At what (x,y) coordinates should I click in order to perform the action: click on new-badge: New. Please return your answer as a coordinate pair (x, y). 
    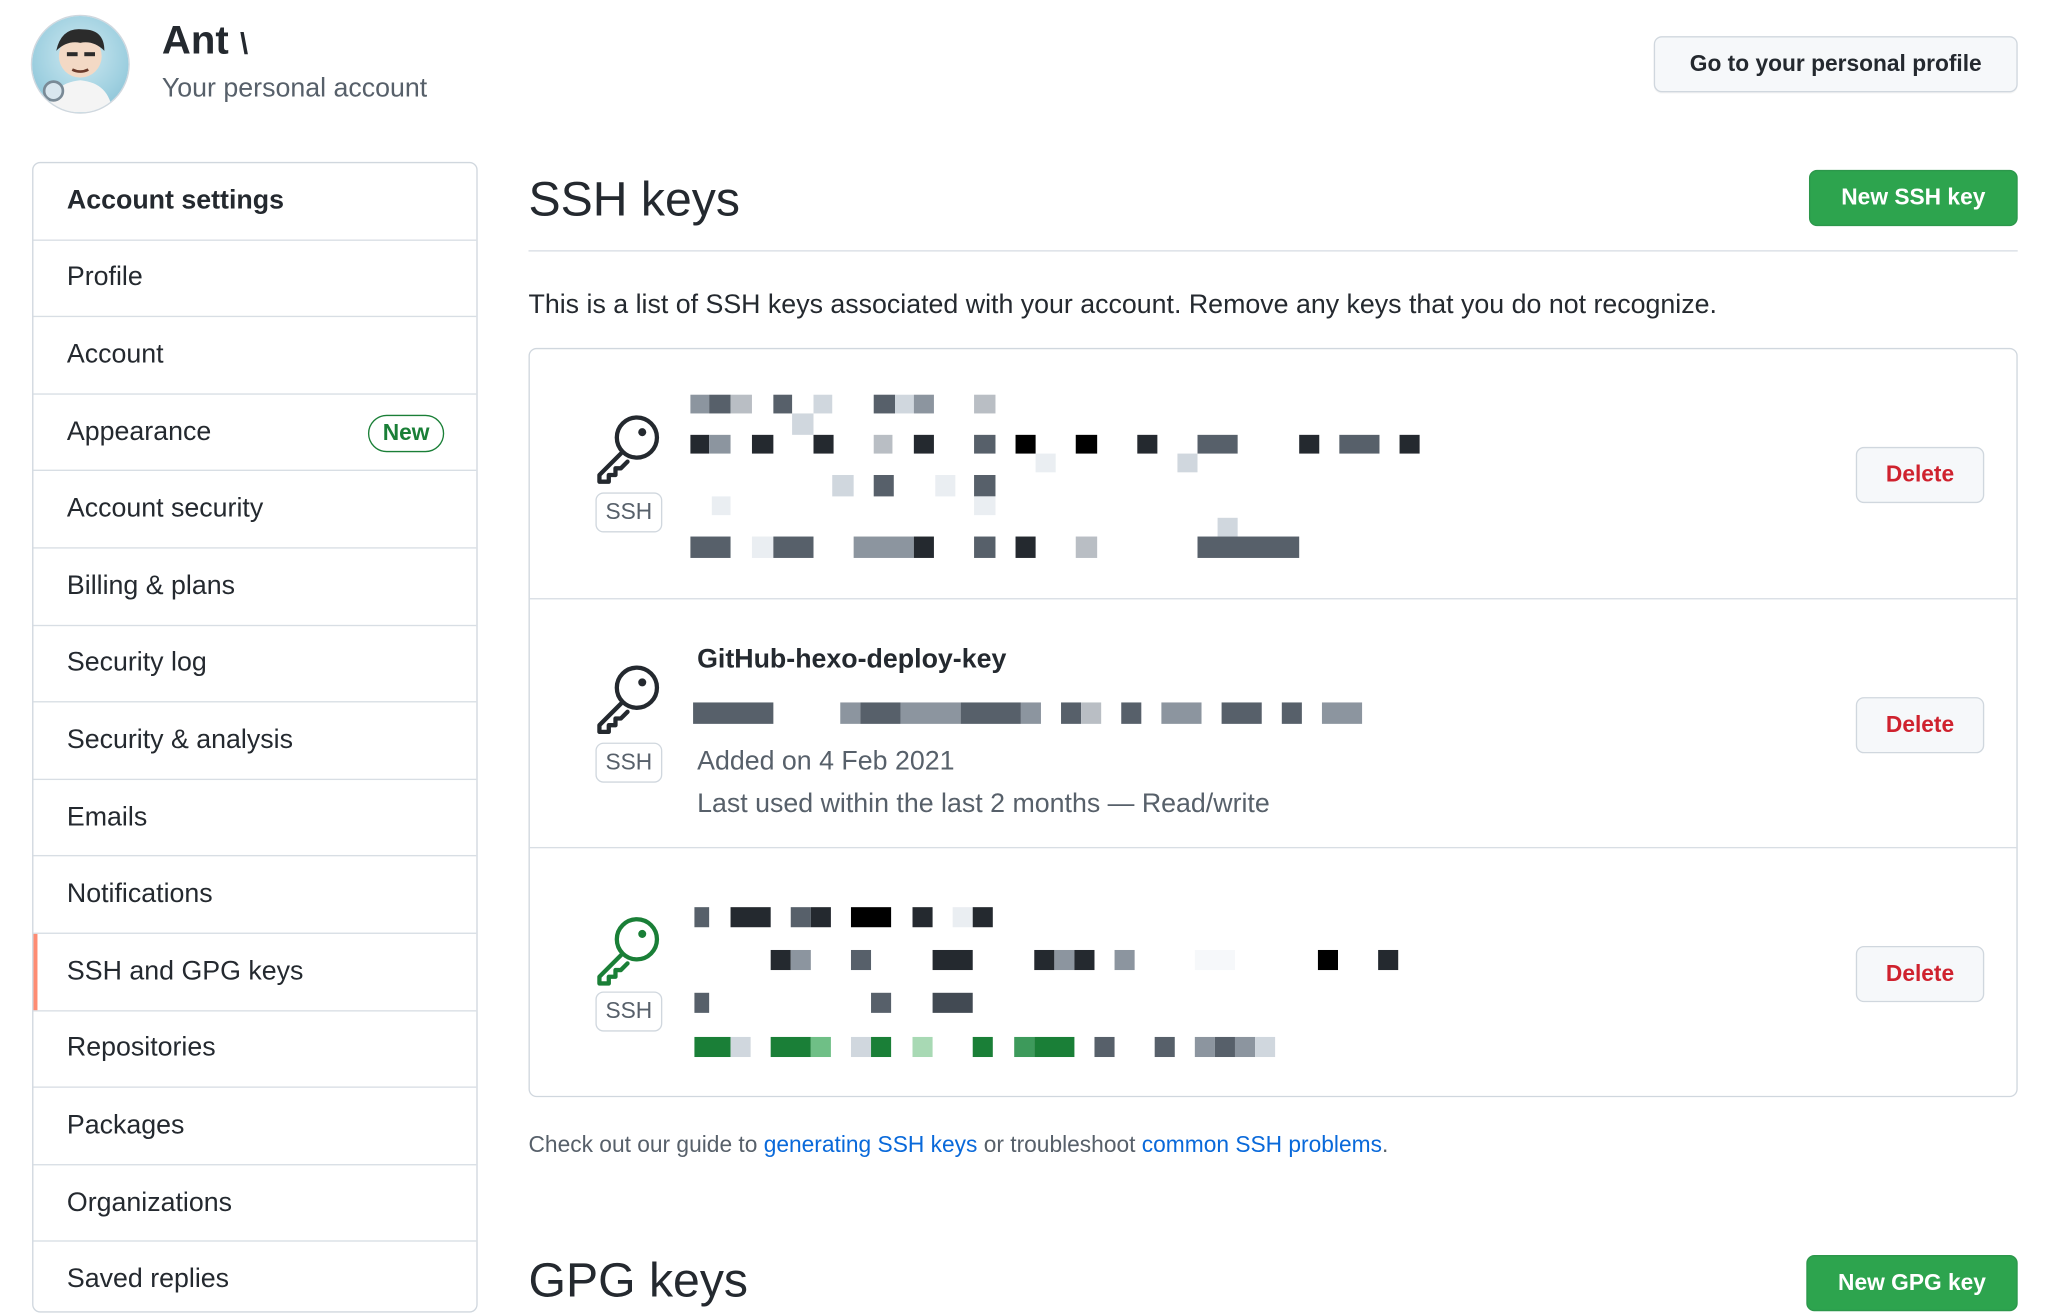
    Looking at the image, I should click on (406, 433).